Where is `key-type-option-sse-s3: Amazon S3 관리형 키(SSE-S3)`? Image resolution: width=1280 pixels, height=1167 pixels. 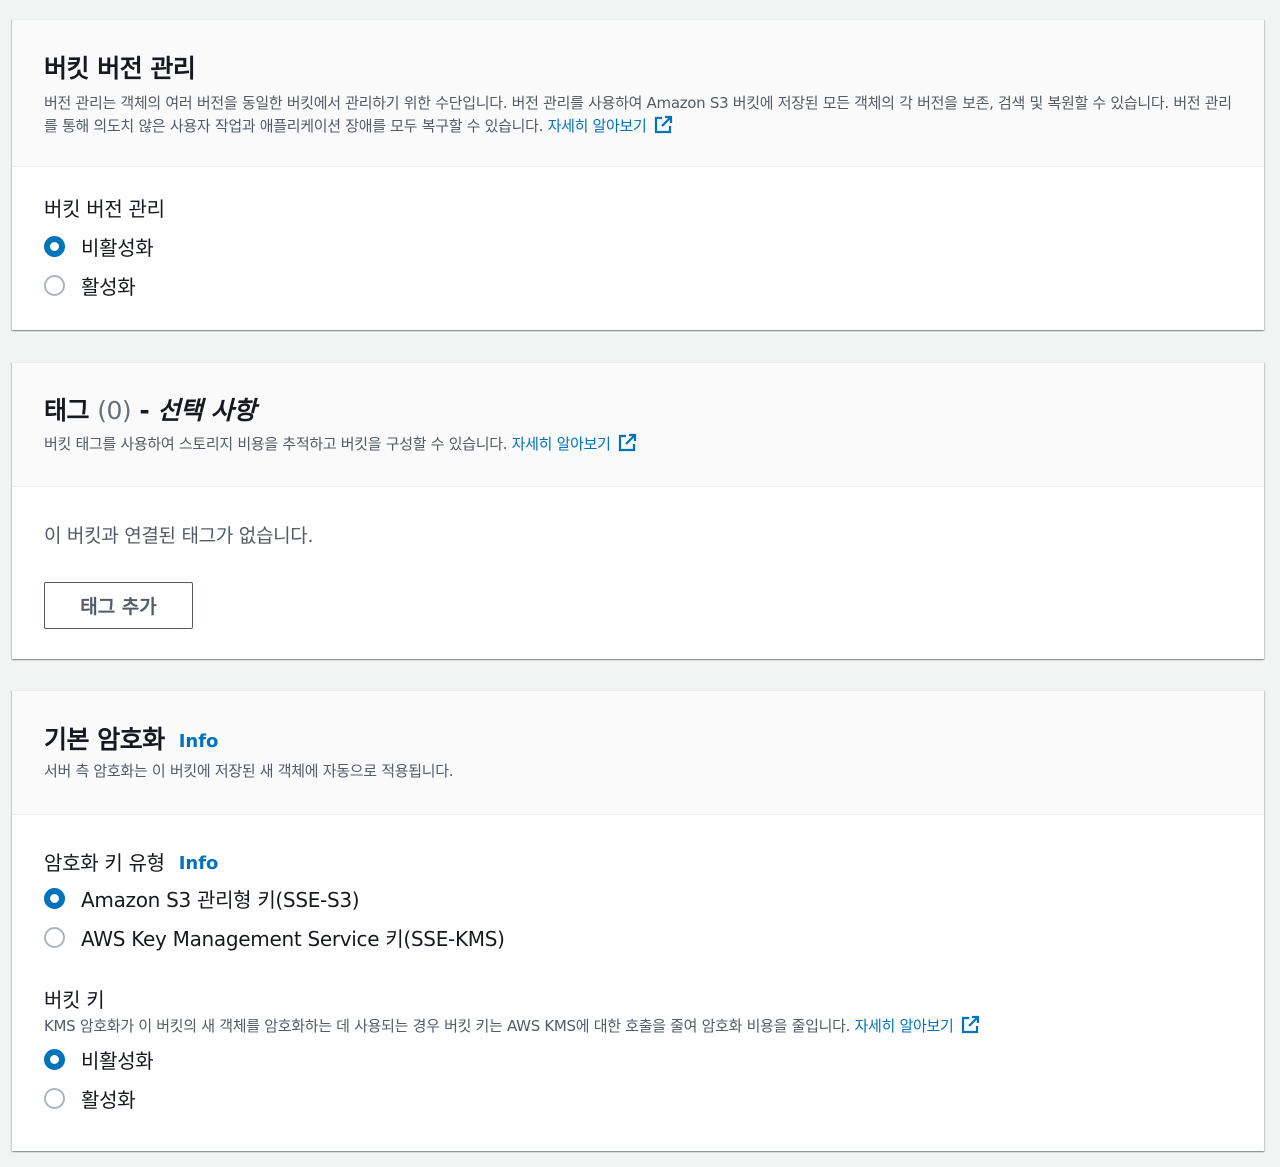
key-type-option-sse-s3: Amazon S3 관리형 키(SSE-S3) is located at coordinates (638, 898).